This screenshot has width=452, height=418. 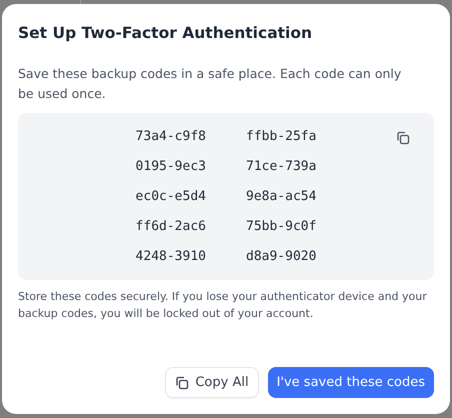 I want to click on backup-code: 9e8a-ac54, so click(x=281, y=197).